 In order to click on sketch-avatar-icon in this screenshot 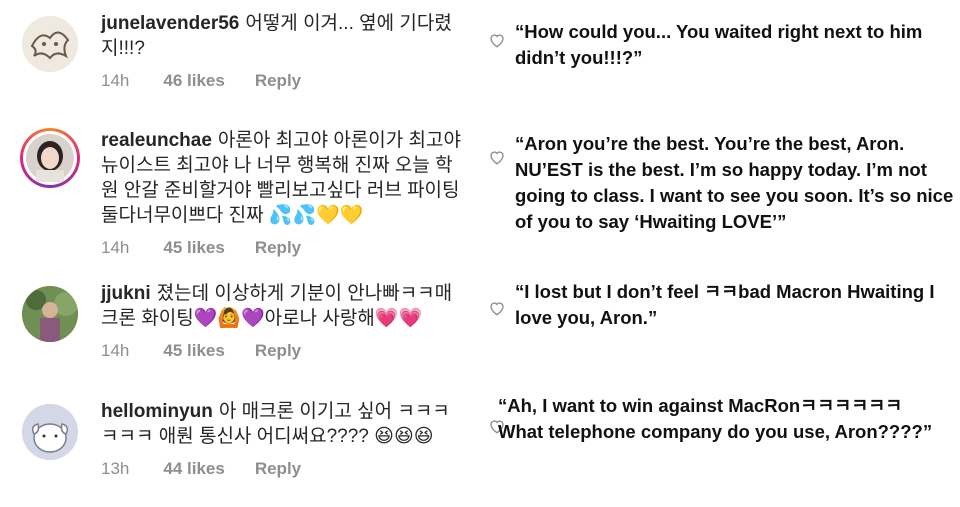, I will do `click(50, 44)`.